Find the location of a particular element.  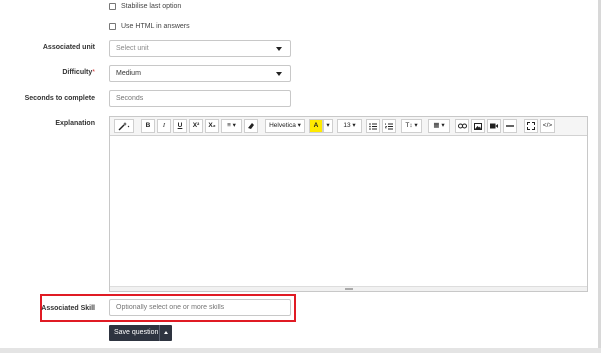

save-options-toggle is located at coordinates (165, 333).